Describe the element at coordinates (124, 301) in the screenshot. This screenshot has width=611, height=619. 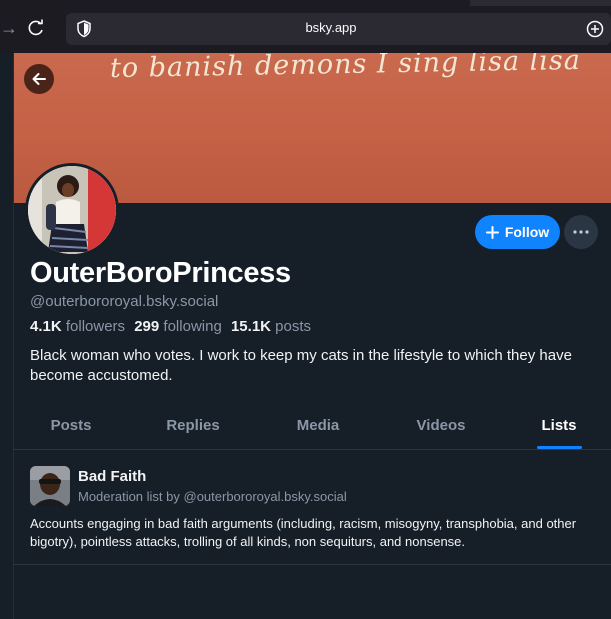
I see `profile-handle: @outerbororoyal.bsky.social` at that location.